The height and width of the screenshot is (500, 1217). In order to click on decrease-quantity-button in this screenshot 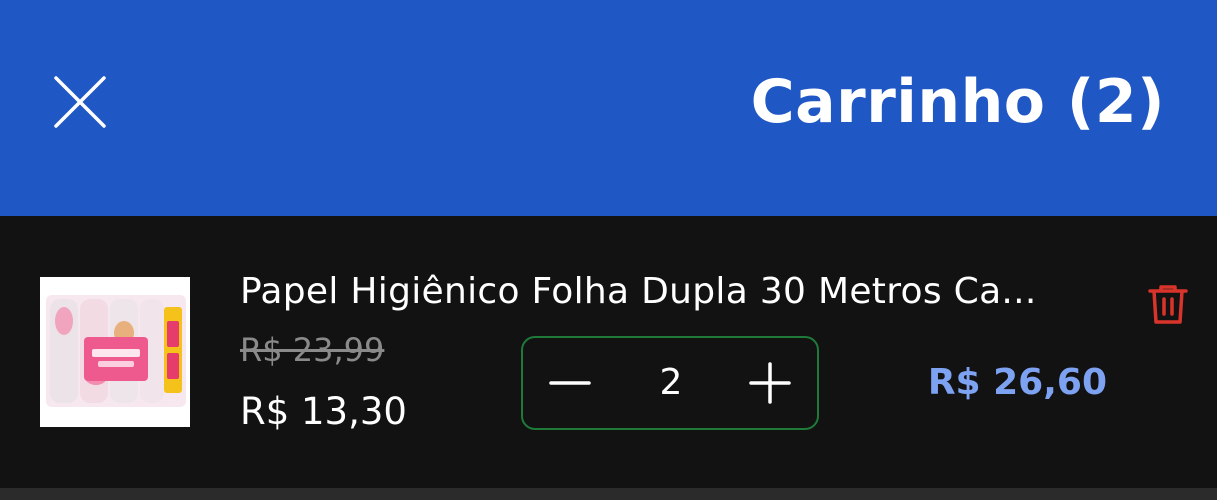, I will do `click(570, 383)`.